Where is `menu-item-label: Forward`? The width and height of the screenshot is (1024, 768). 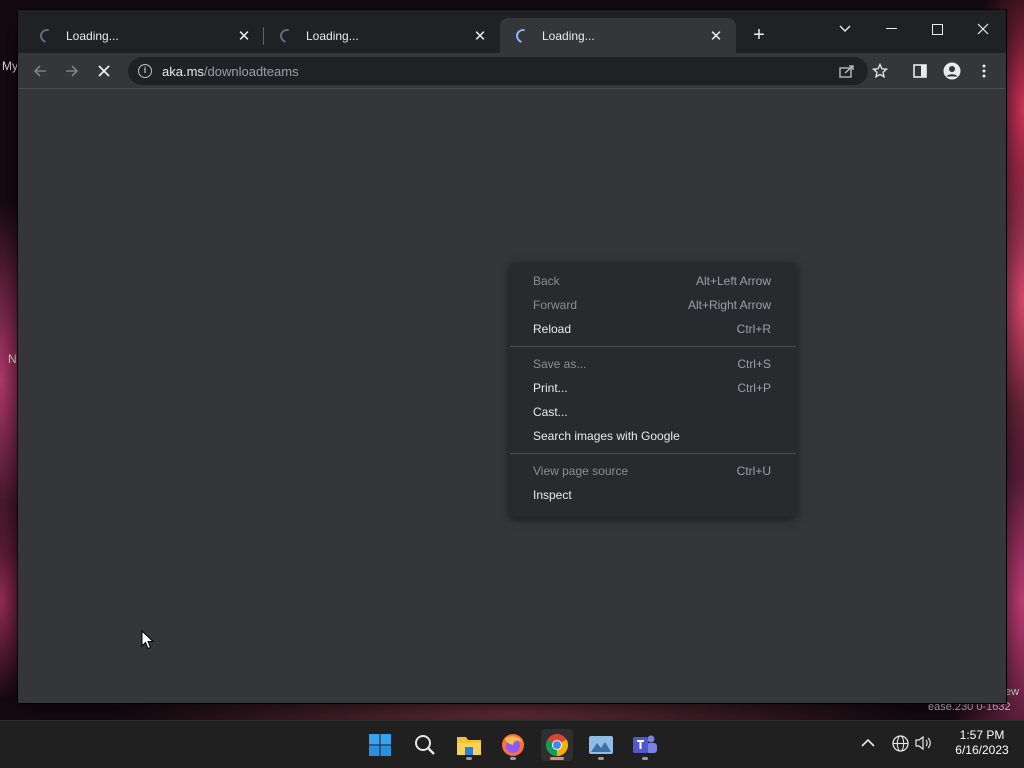 menu-item-label: Forward is located at coordinates (555, 305).